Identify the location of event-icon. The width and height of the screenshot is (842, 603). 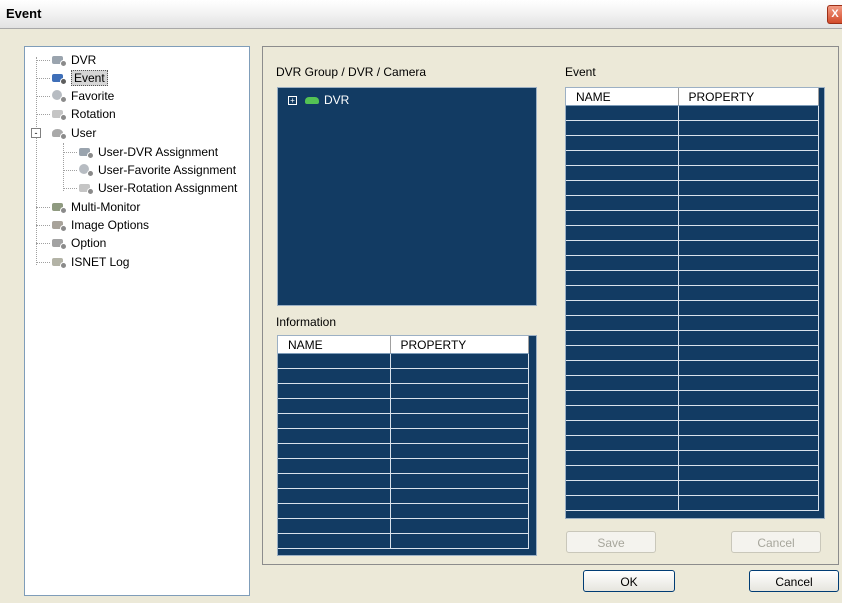
(59, 78).